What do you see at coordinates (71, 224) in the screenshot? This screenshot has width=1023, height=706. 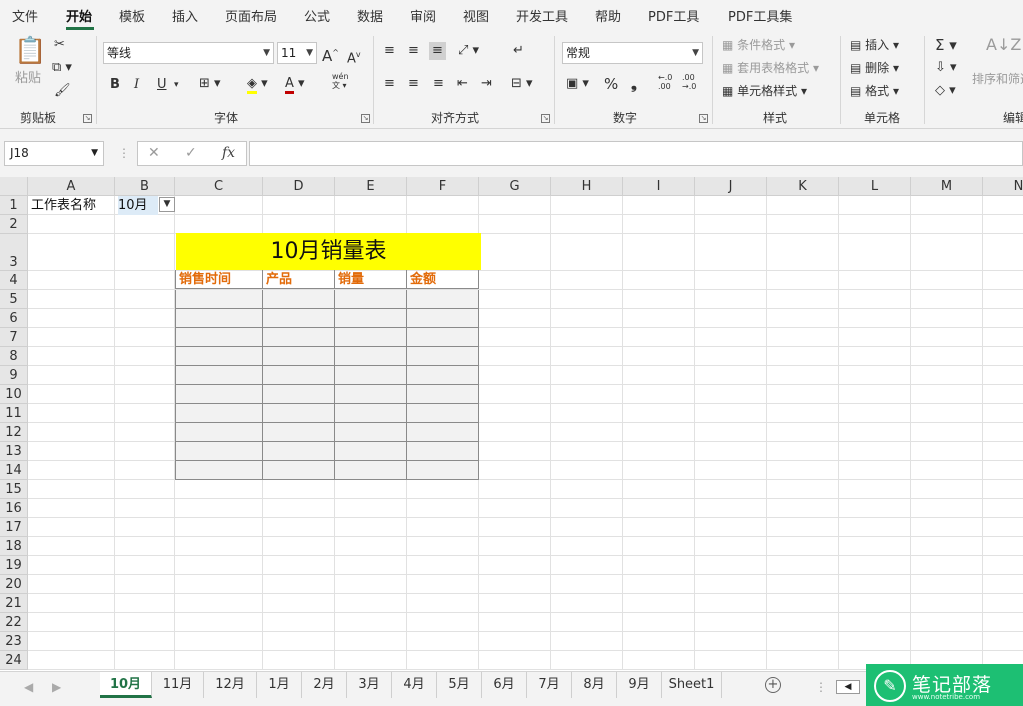 I see `cell-a2` at bounding box center [71, 224].